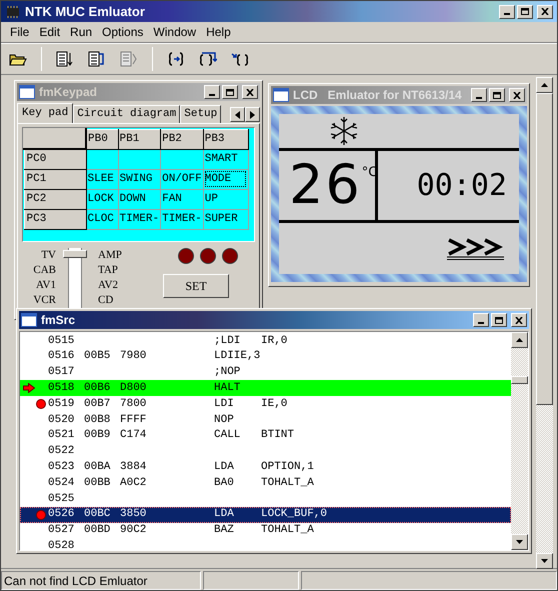 This screenshot has height=591, width=558. What do you see at coordinates (58, 320) in the screenshot?
I see `window-title: fmSrc` at bounding box center [58, 320].